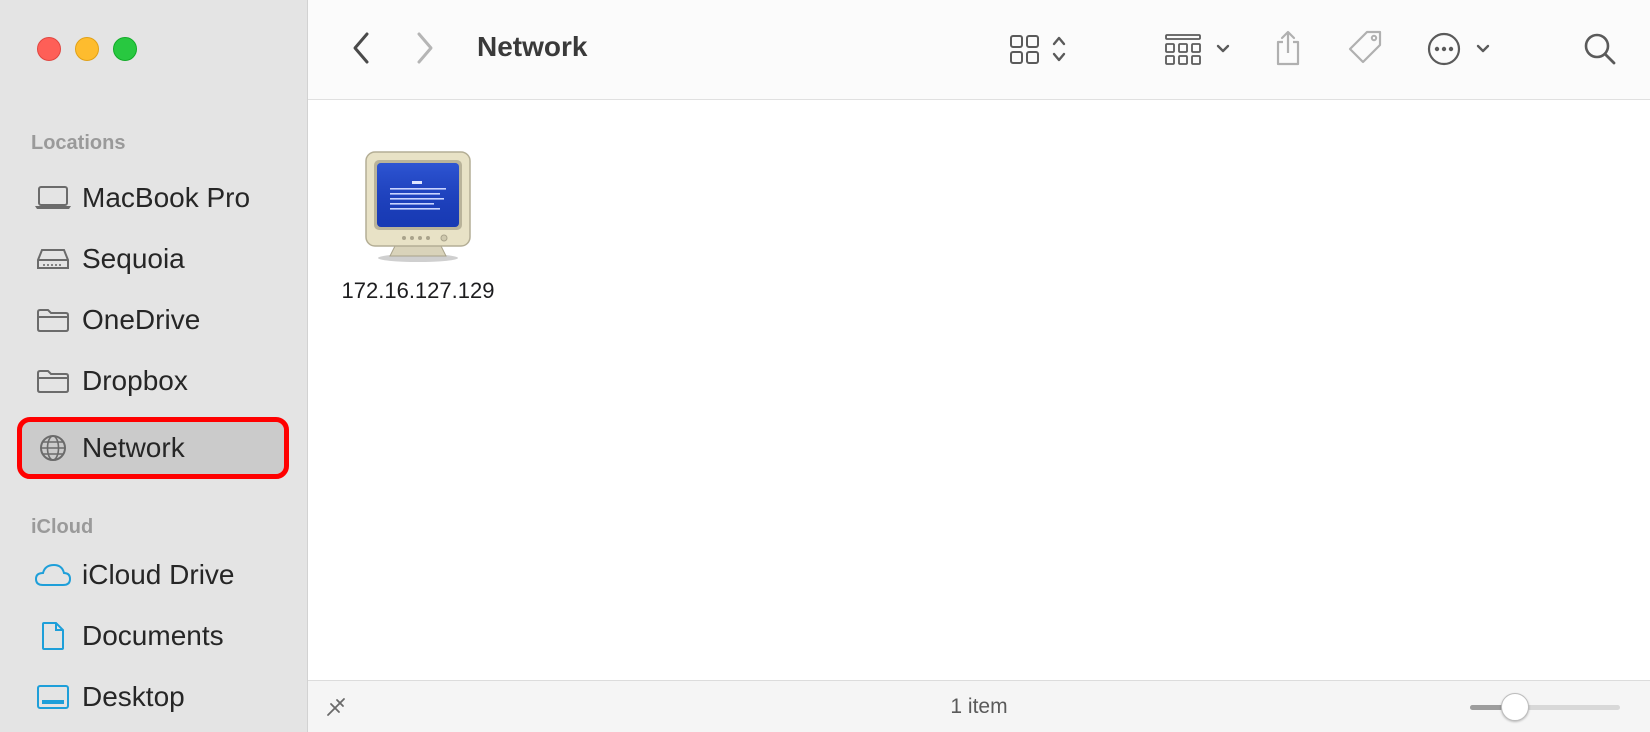 The image size is (1650, 732). I want to click on zoom-button, so click(125, 49).